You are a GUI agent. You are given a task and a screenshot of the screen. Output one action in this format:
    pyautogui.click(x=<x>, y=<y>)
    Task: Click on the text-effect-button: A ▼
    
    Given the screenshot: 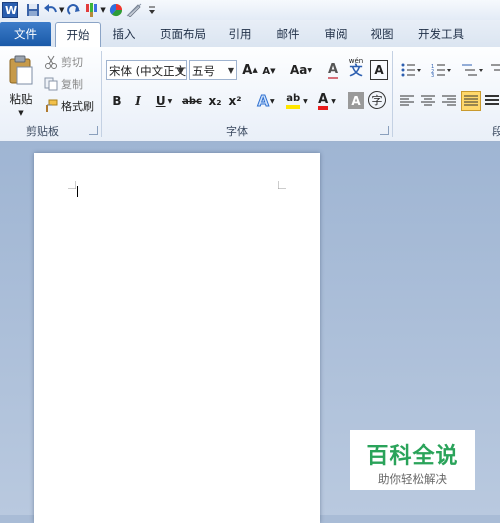 What is the action you would take?
    pyautogui.click(x=266, y=101)
    